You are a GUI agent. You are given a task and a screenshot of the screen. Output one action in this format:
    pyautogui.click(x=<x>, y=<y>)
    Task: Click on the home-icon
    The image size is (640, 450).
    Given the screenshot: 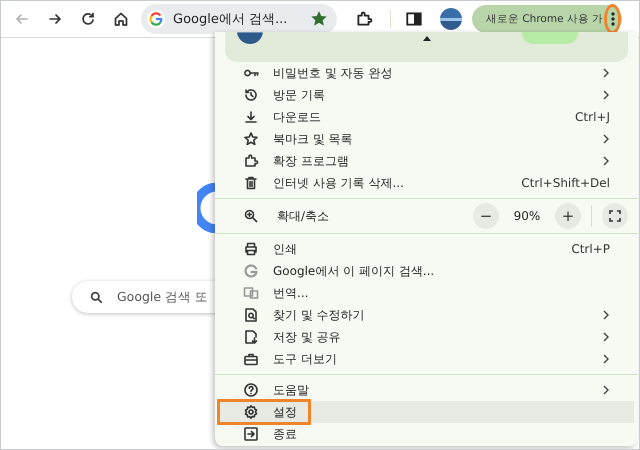 What is the action you would take?
    pyautogui.click(x=121, y=19)
    